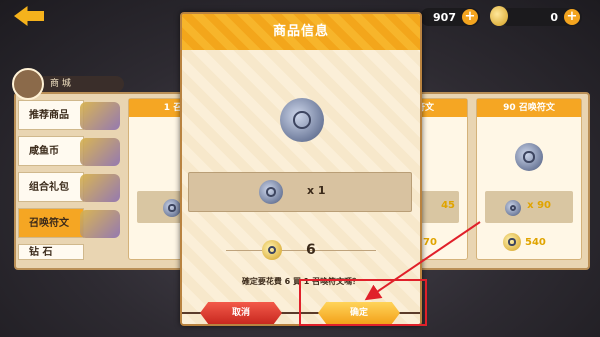 The height and width of the screenshot is (337, 600). I want to click on pointer-arrow-icon, so click(422, 261).